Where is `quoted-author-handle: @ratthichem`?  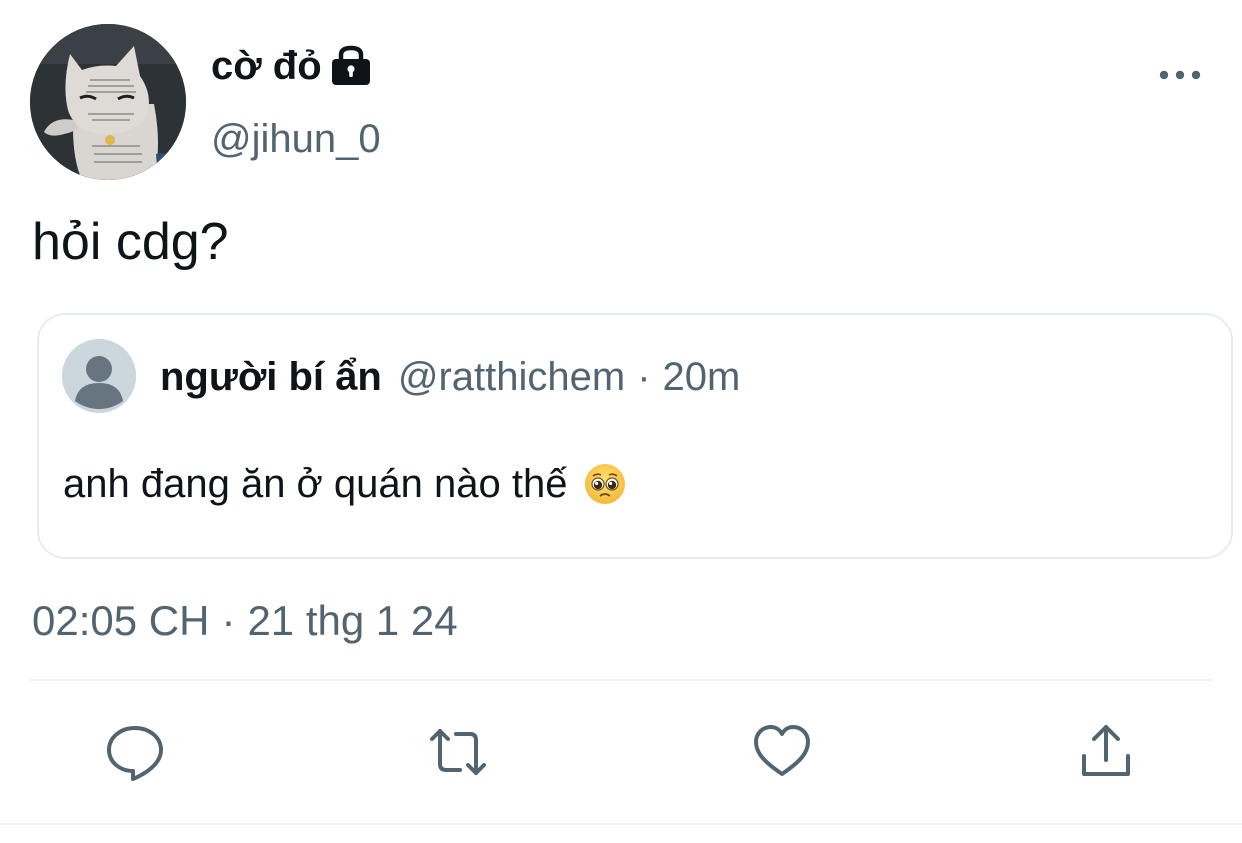 quoted-author-handle: @ratthichem is located at coordinates (511, 377).